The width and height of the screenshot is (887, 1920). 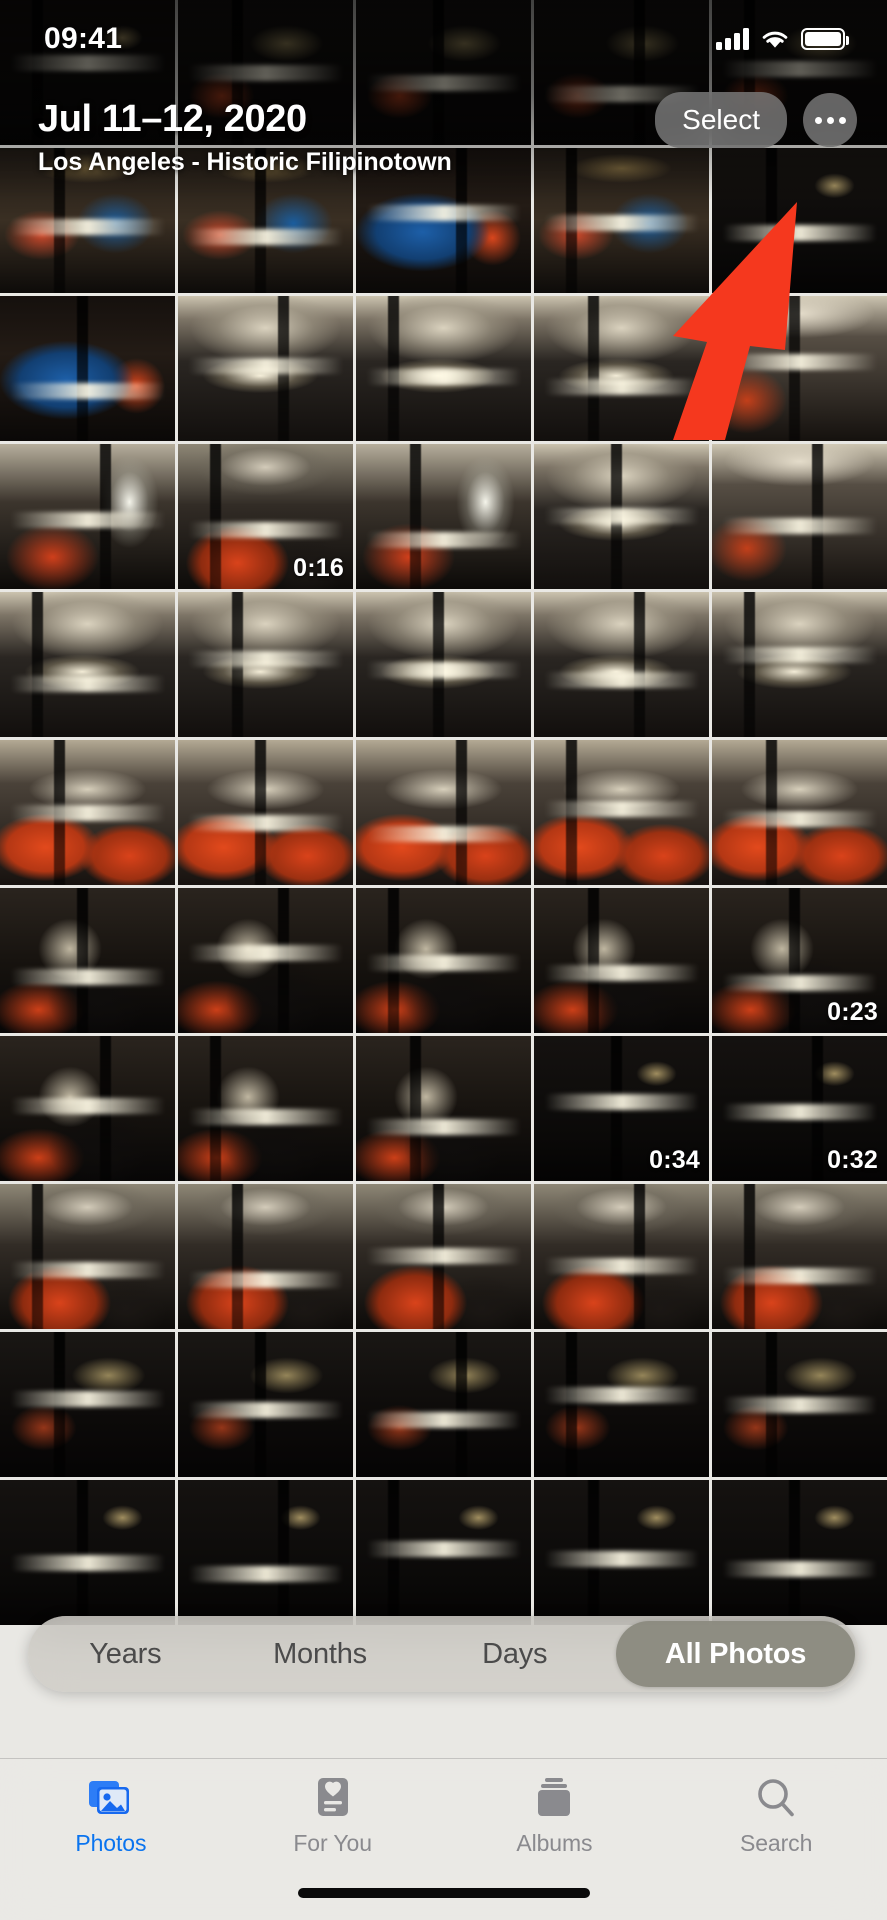 I want to click on segment-months: Months, so click(x=320, y=1654).